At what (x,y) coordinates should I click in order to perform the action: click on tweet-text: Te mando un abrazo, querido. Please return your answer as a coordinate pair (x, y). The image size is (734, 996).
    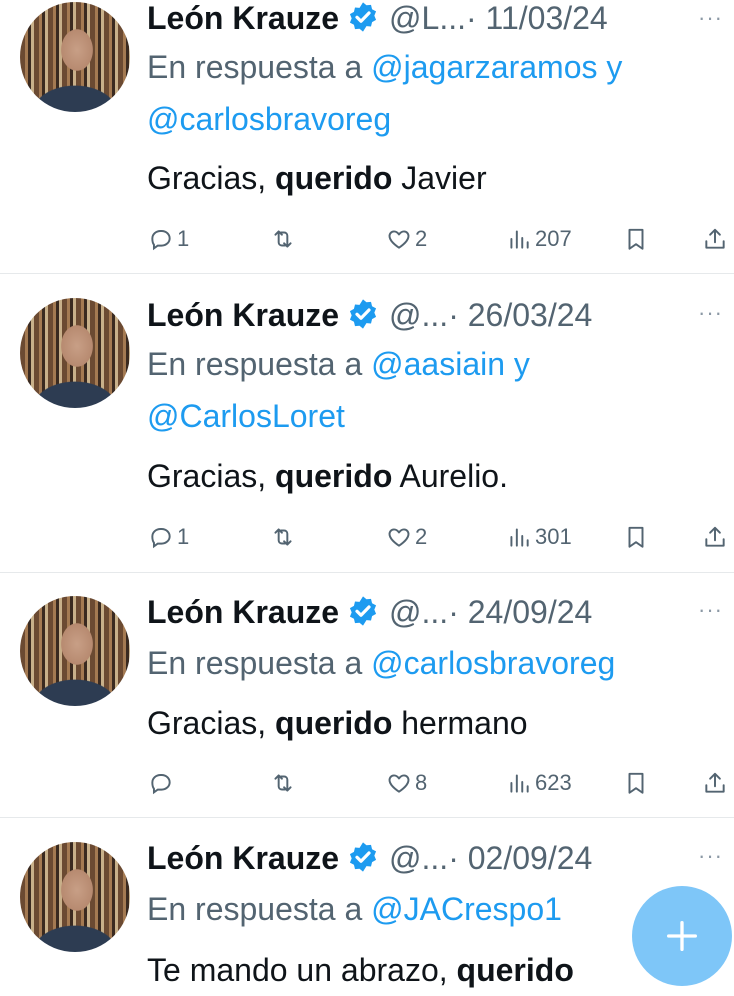
    Looking at the image, I should click on (360, 970).